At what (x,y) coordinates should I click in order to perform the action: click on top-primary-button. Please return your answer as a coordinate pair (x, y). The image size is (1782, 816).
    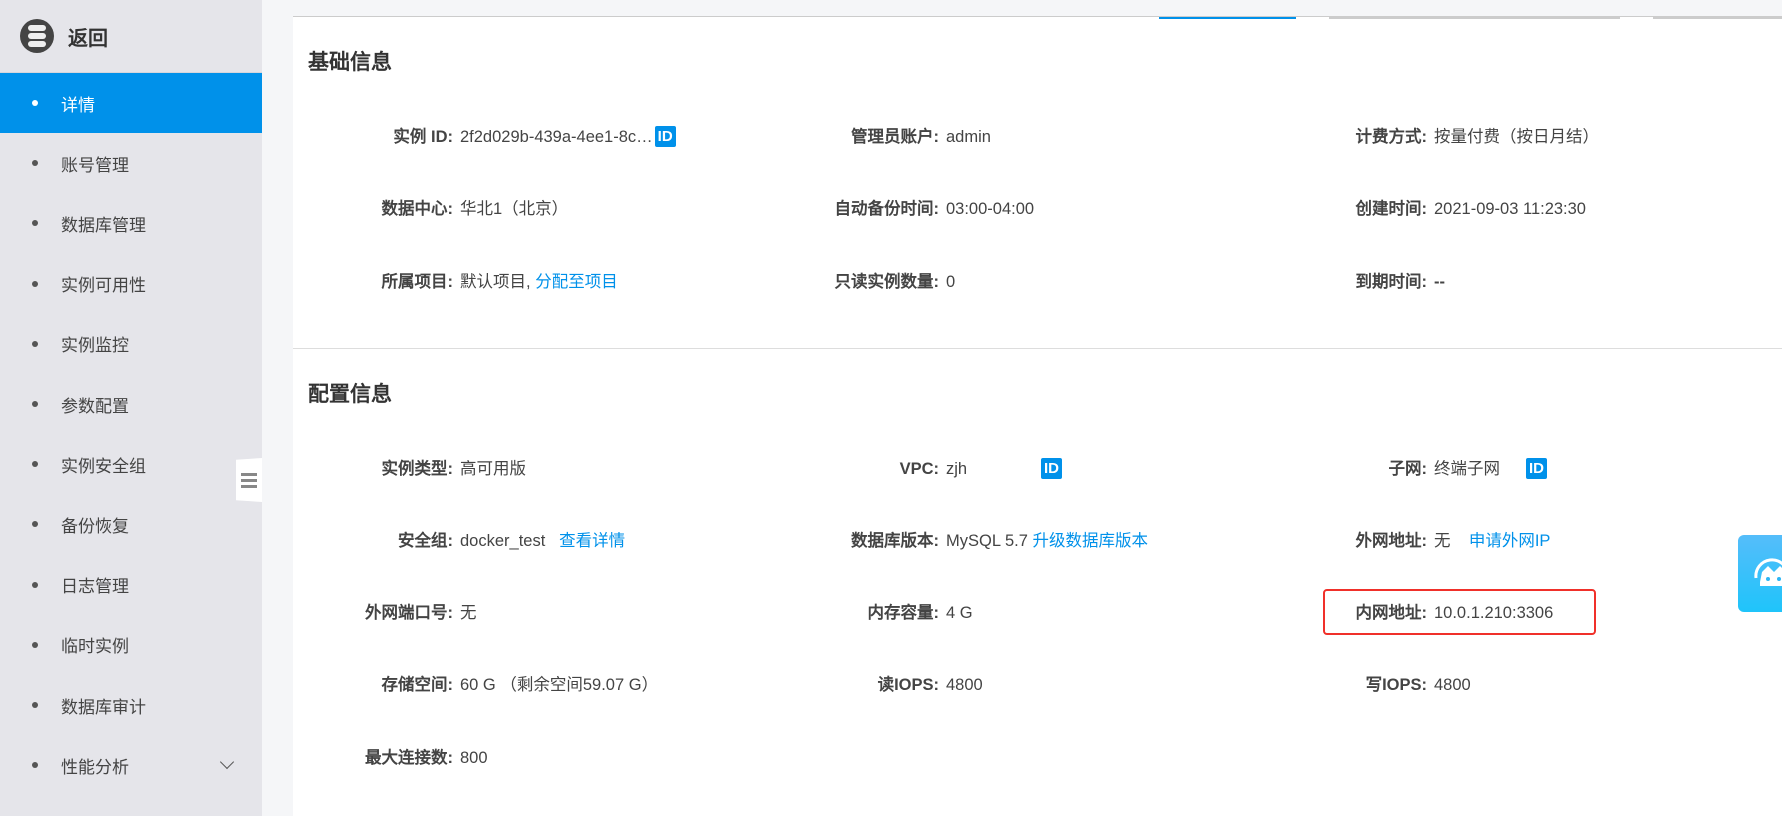
    Looking at the image, I should click on (1227, 18).